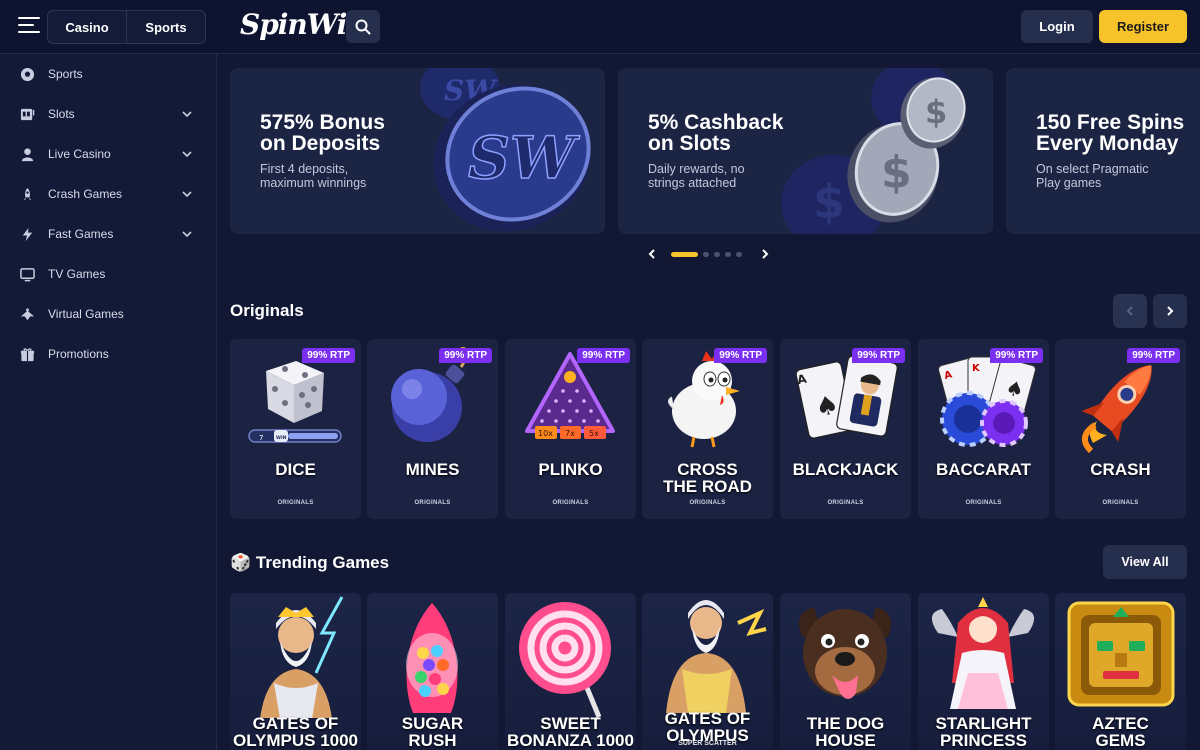 The height and width of the screenshot is (750, 1200). What do you see at coordinates (85, 194) in the screenshot?
I see `sidebar-item-label: Crash Games` at bounding box center [85, 194].